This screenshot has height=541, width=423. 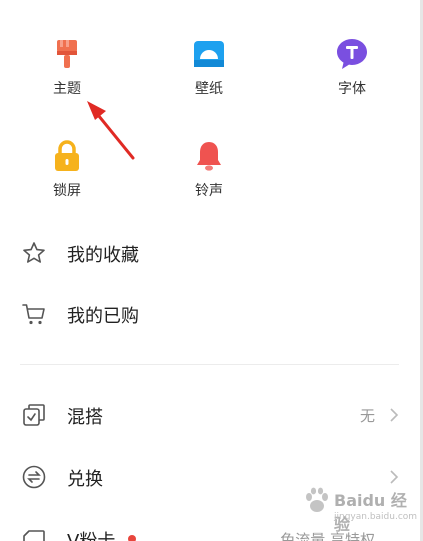 What do you see at coordinates (352, 54) in the screenshot?
I see `font-t-icon` at bounding box center [352, 54].